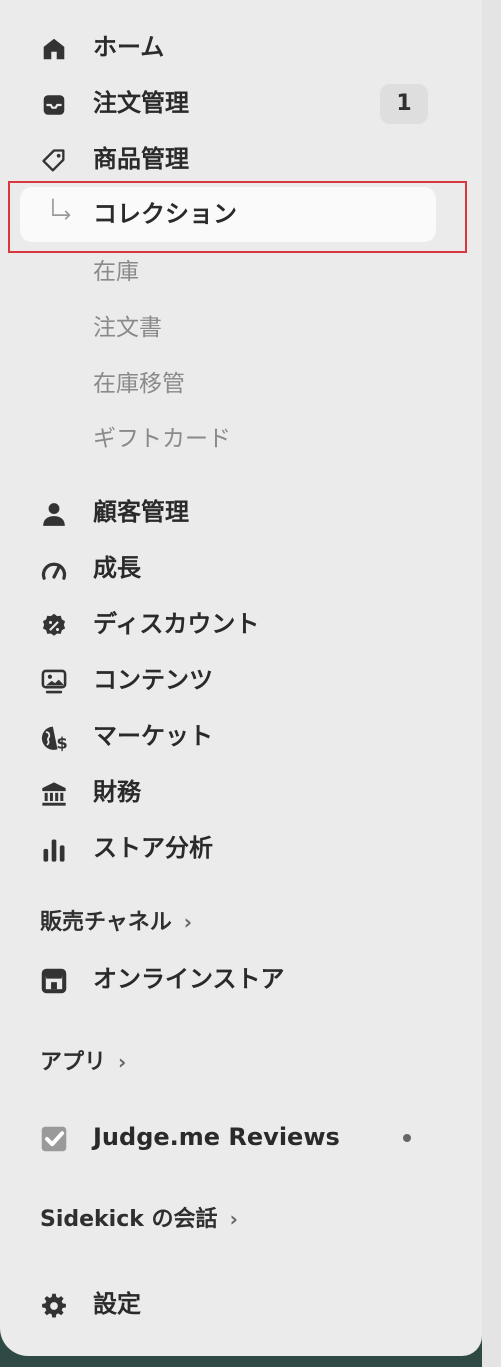 The image size is (501, 1367). I want to click on nav-item-label: マーケット, so click(153, 736).